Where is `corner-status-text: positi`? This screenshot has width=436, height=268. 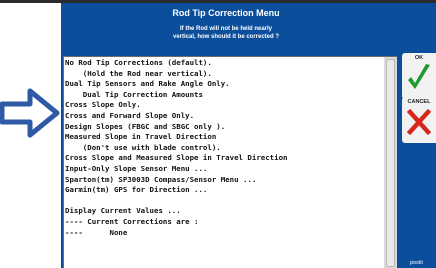
corner-status-text: positi is located at coordinates (416, 263).